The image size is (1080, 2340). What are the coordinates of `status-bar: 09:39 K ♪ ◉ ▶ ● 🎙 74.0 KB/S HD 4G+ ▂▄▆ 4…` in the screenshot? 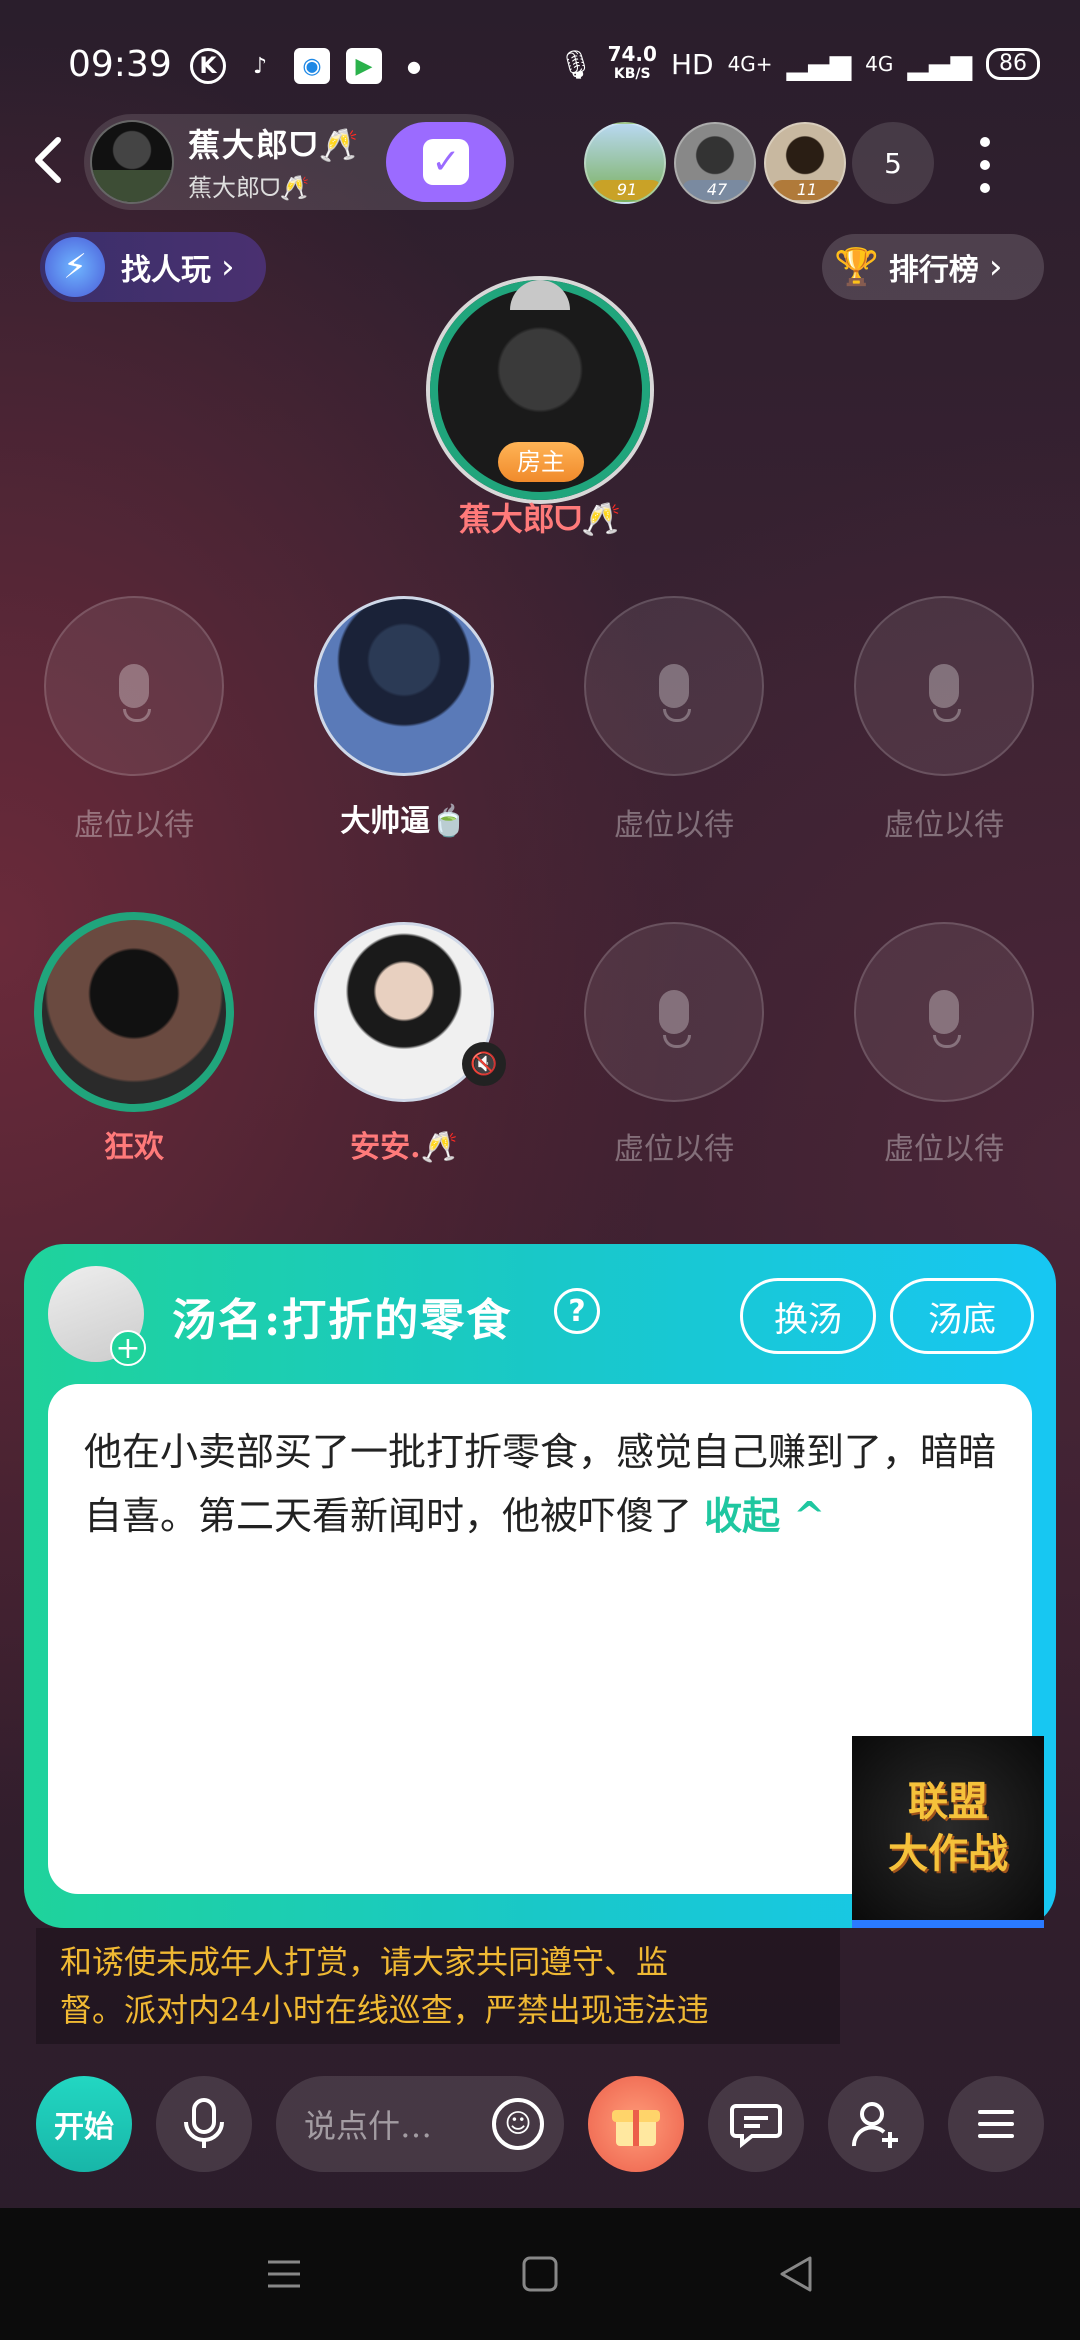 It's located at (540, 65).